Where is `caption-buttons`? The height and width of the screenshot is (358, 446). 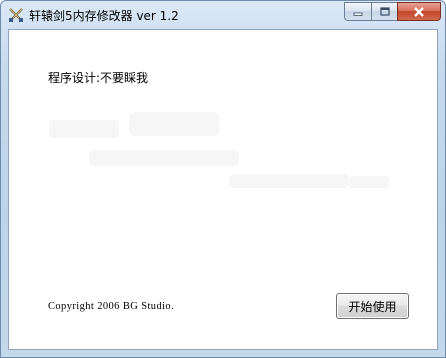
caption-buttons is located at coordinates (392, 11).